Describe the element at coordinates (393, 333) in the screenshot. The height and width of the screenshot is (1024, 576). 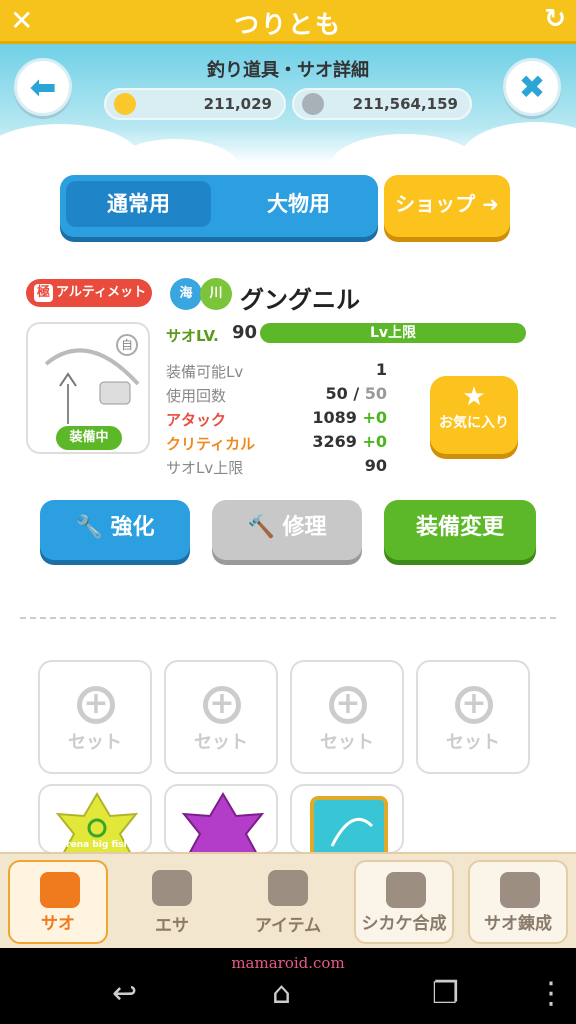
I see `lv-progress-bar: Lv上限` at that location.